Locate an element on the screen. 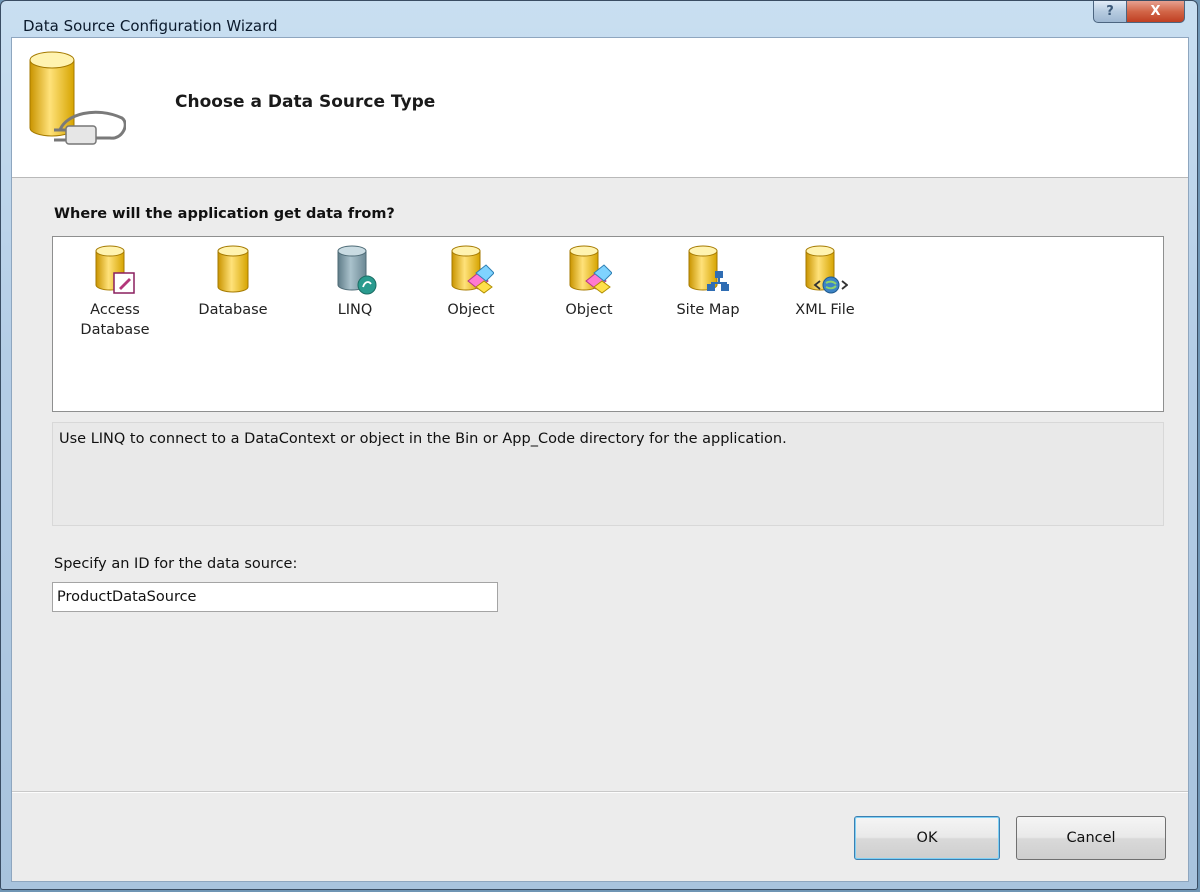 This screenshot has width=1200, height=892. list-item-label: XML File is located at coordinates (825, 310).